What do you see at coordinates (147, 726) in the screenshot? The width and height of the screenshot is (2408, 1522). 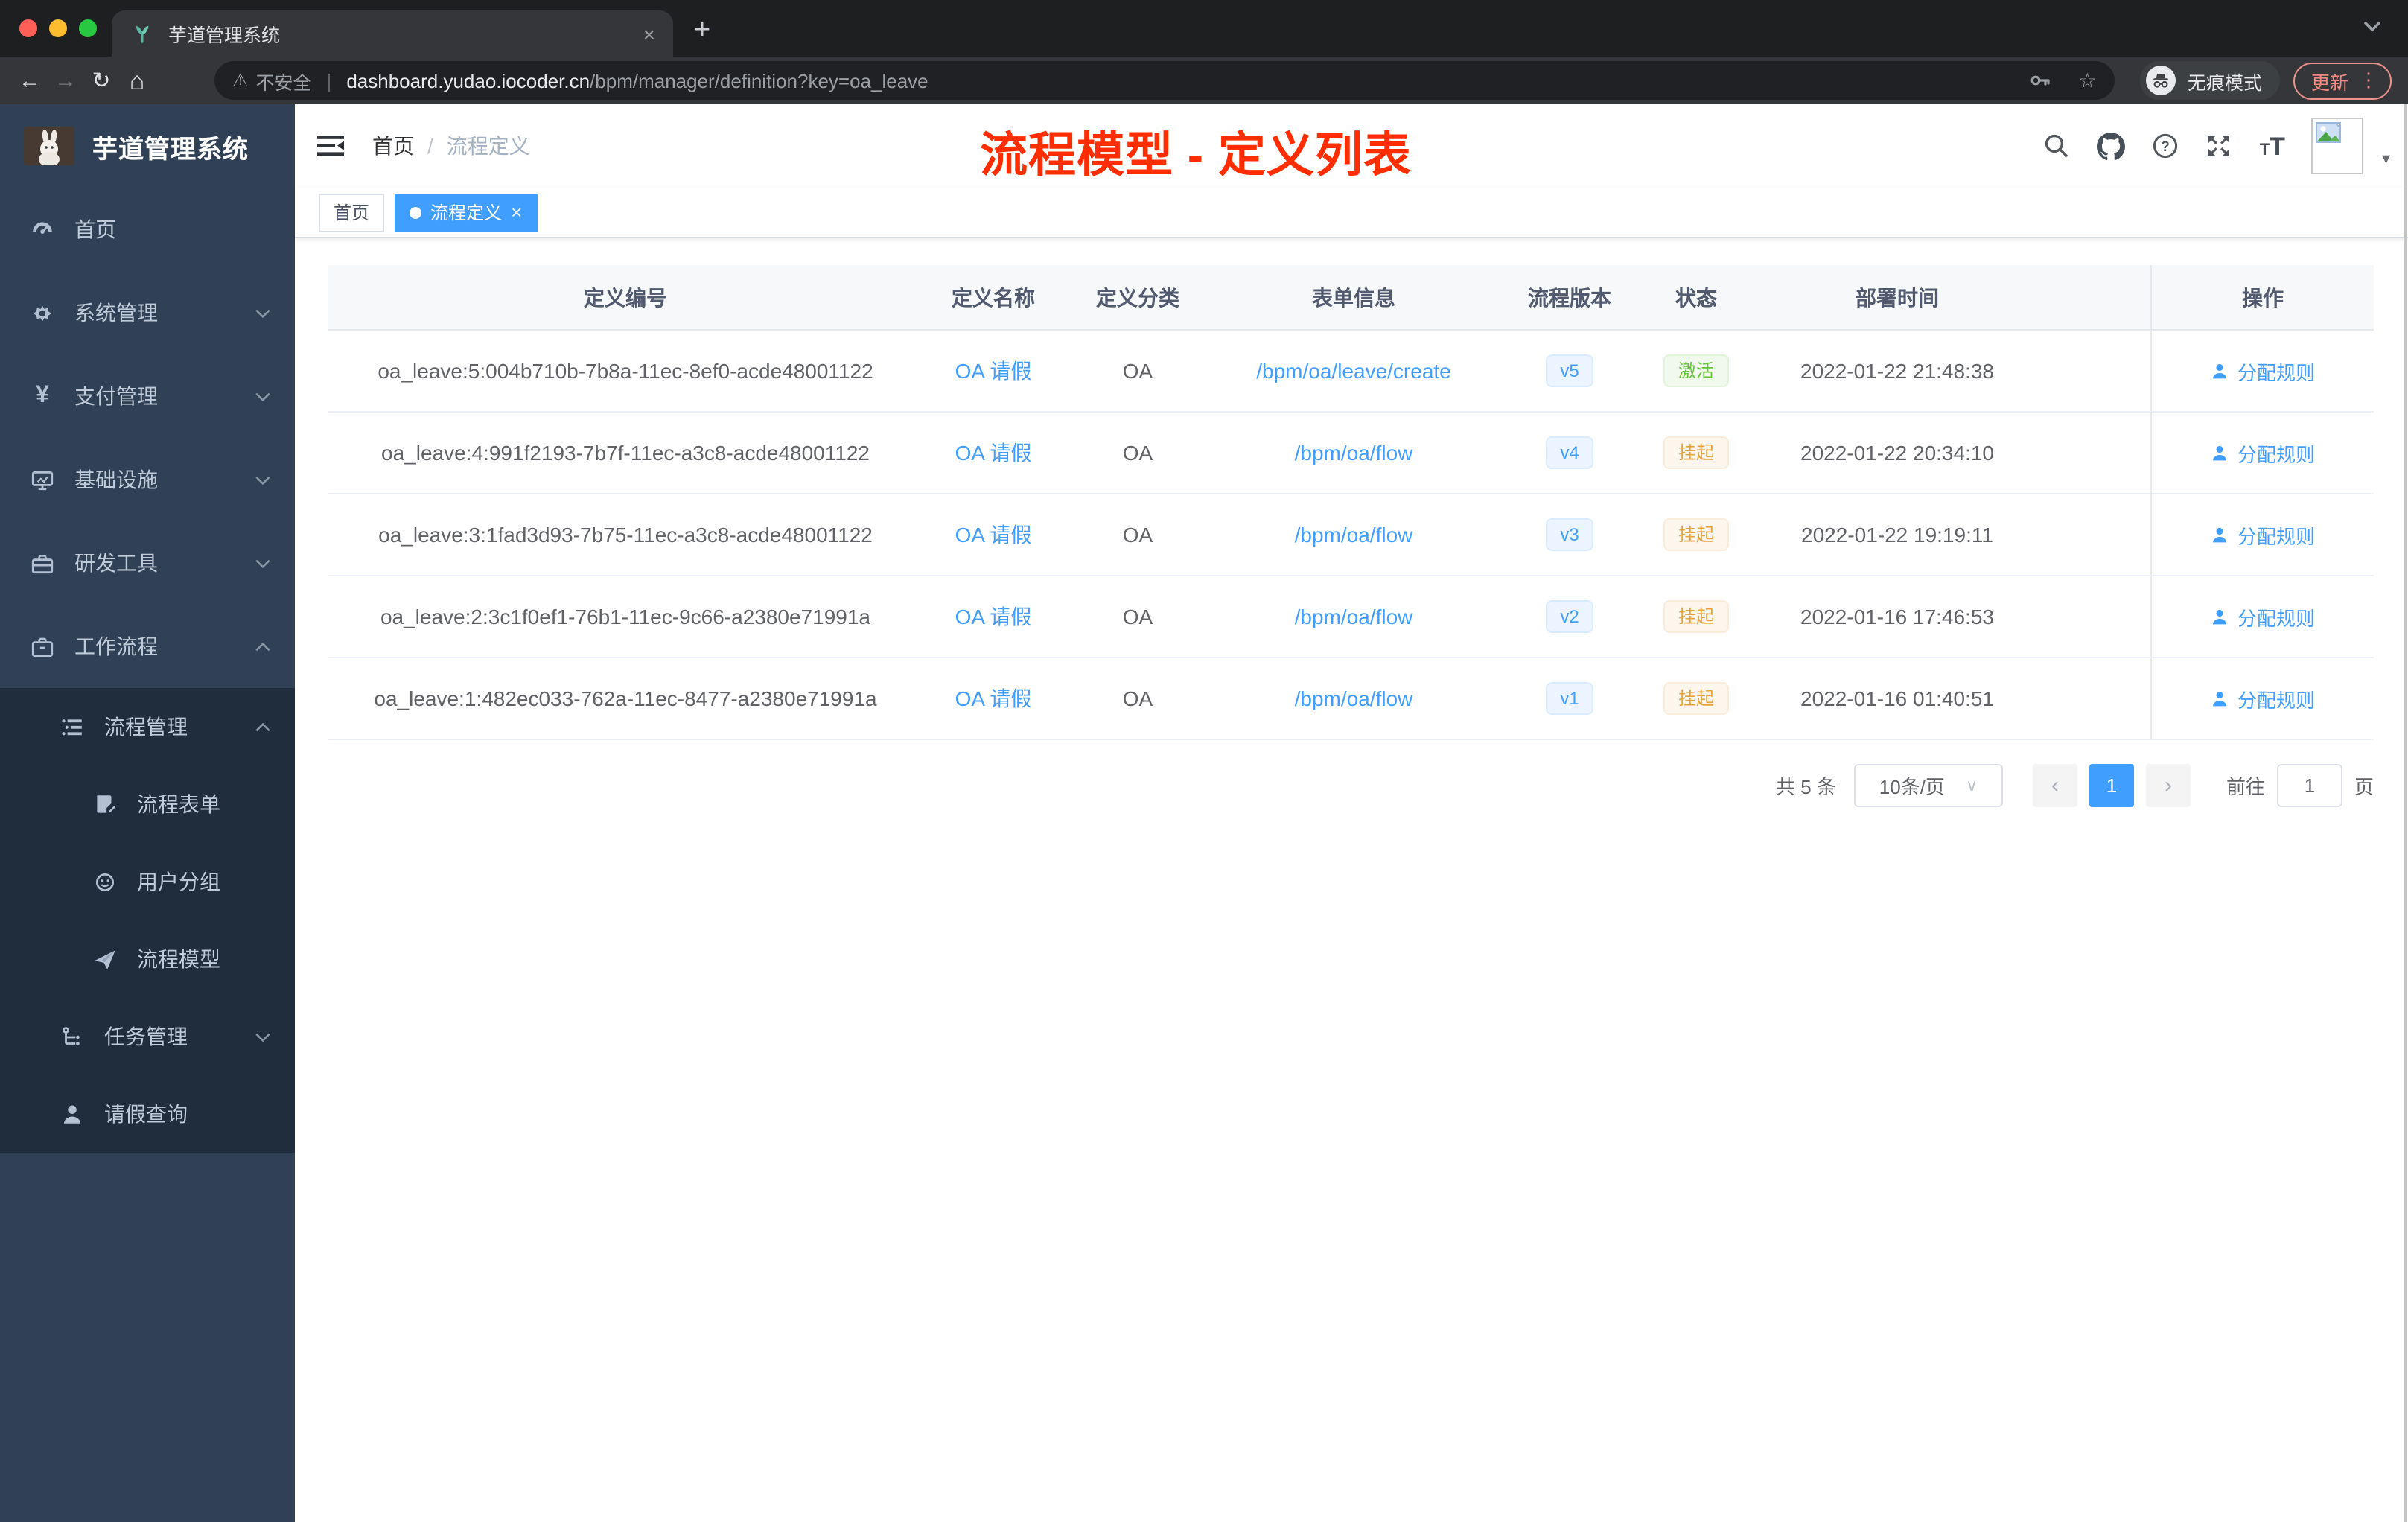 I see `sidebar-item-process-management: 流程管理` at bounding box center [147, 726].